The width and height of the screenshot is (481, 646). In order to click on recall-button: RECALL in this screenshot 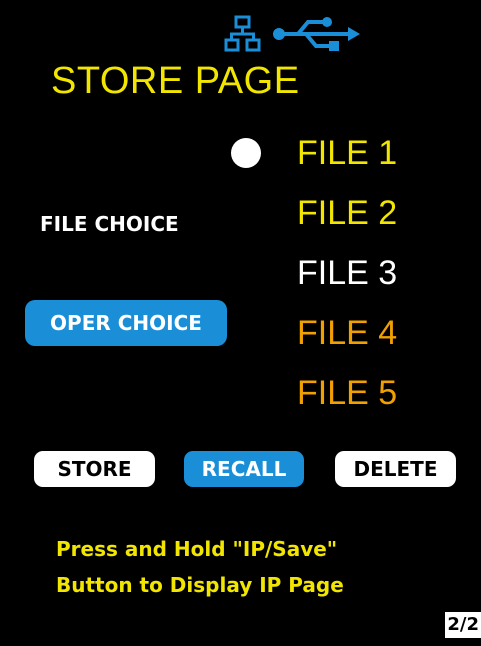, I will do `click(244, 469)`.